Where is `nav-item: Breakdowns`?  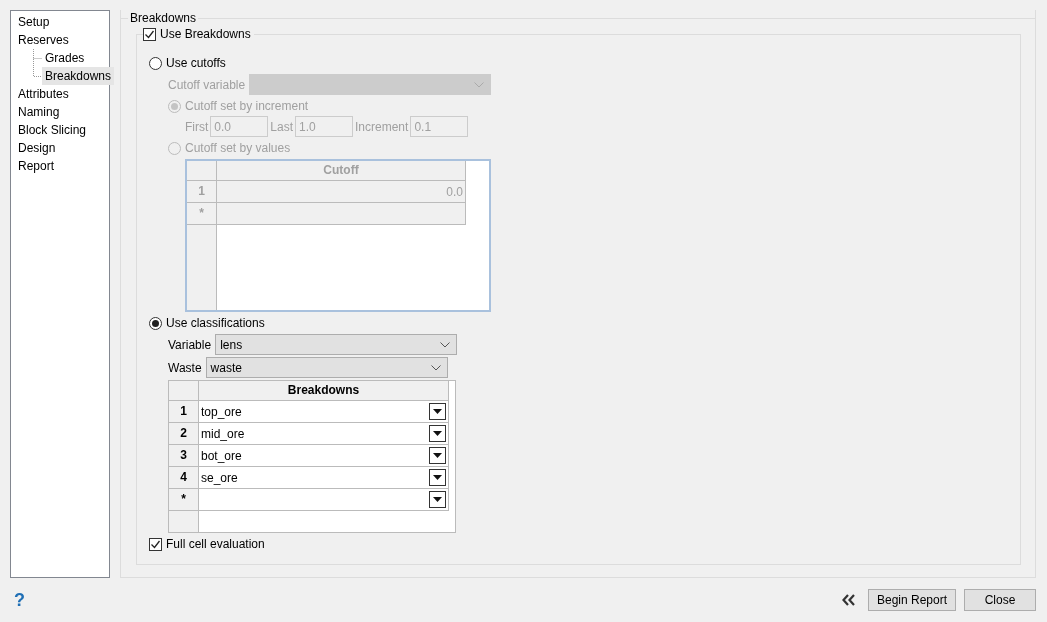
nav-item: Breakdowns is located at coordinates (78, 76).